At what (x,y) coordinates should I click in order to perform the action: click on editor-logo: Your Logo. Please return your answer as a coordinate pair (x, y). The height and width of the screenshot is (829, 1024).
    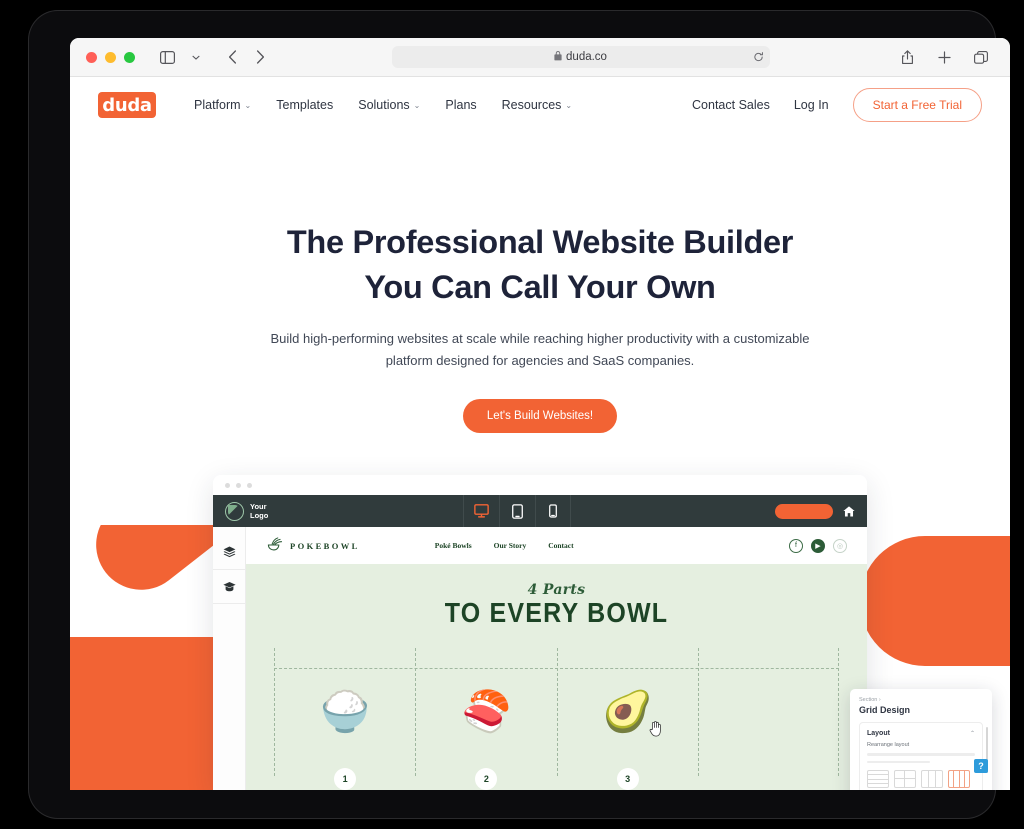
    Looking at the image, I should click on (338, 511).